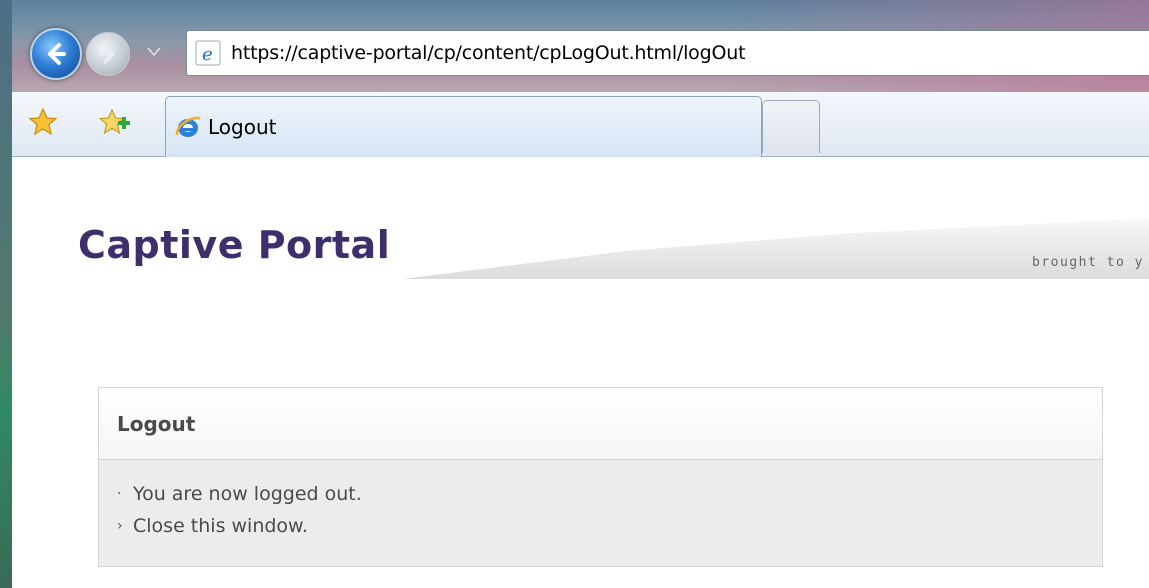  Describe the element at coordinates (242, 127) in the screenshot. I see `tab-label: Logout` at that location.